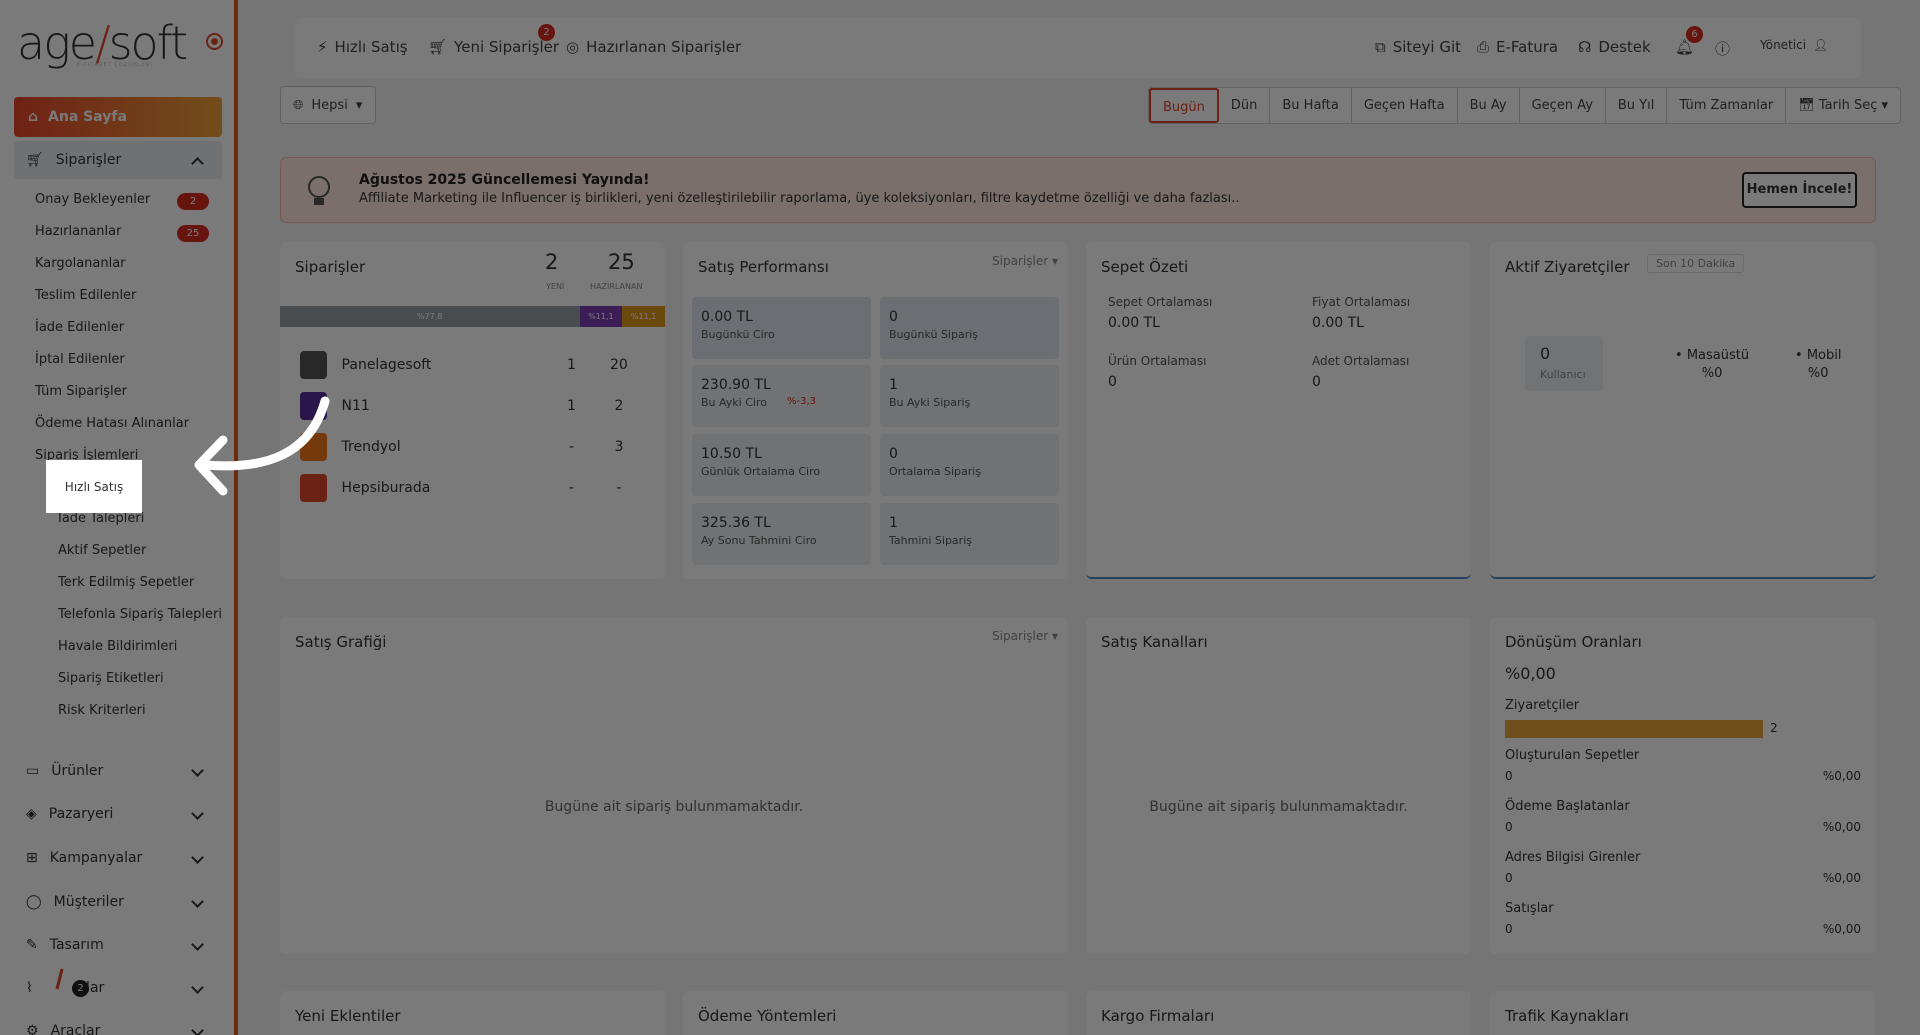 Image resolution: width=1920 pixels, height=1035 pixels. What do you see at coordinates (118, 1023) in the screenshot?
I see `sidebar-section-6: ⚙ Araçlar` at bounding box center [118, 1023].